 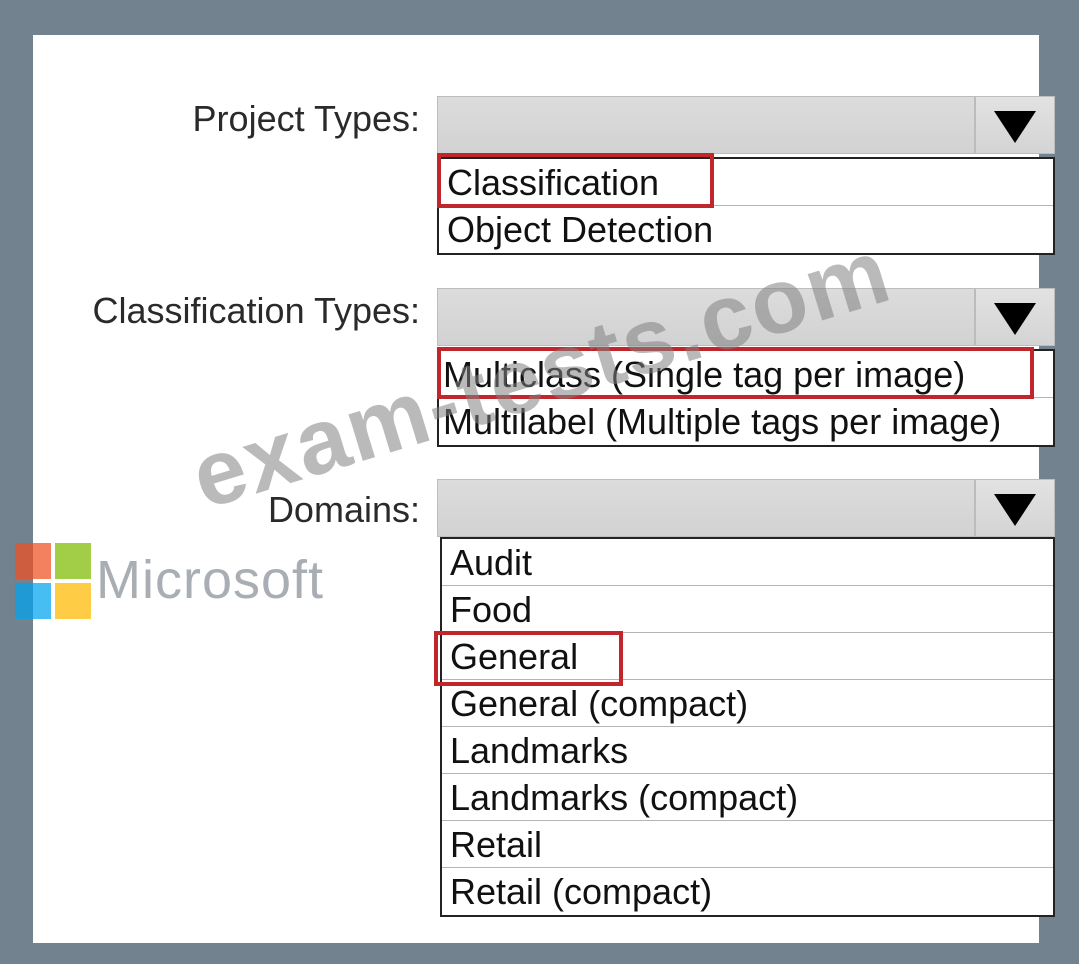 I want to click on option-retail-compact: Retail (compact), so click(x=747, y=891).